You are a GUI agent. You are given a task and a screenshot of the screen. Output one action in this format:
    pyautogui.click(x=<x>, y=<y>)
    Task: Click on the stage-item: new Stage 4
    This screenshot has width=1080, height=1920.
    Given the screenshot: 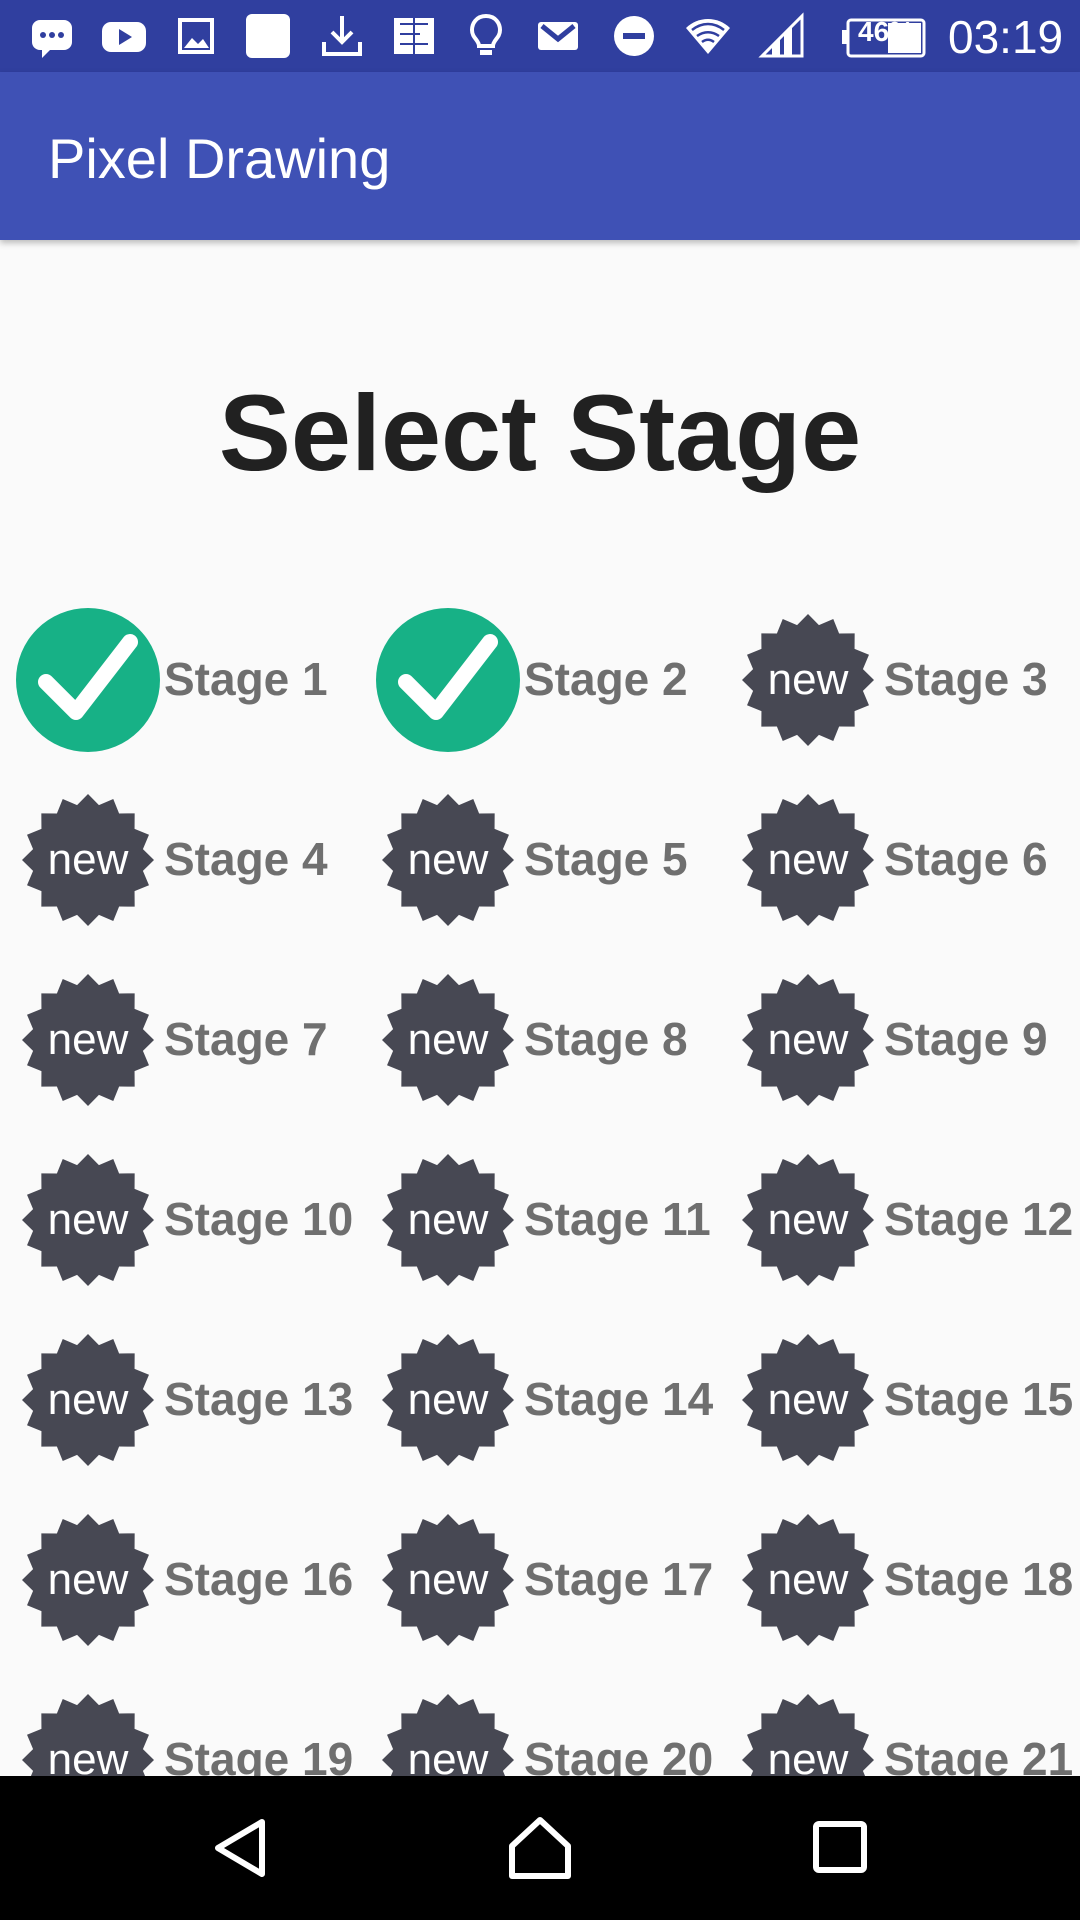 What is the action you would take?
    pyautogui.click(x=180, y=860)
    